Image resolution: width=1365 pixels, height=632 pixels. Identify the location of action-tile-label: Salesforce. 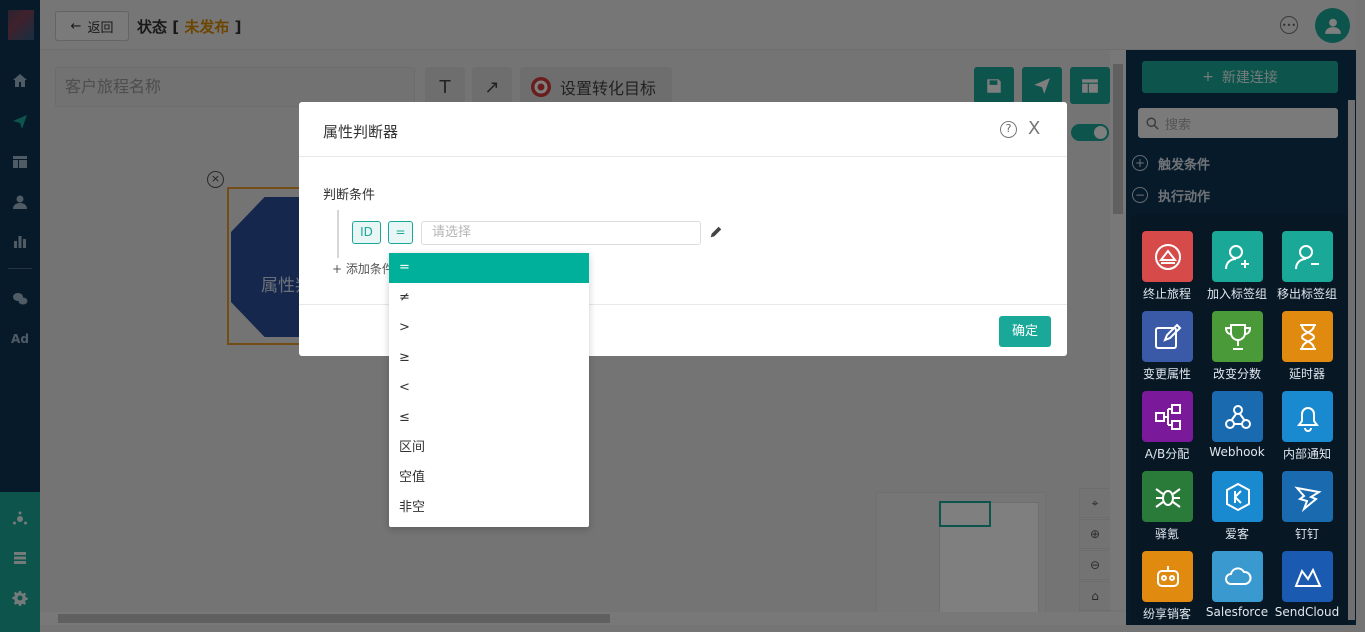
(1237, 612).